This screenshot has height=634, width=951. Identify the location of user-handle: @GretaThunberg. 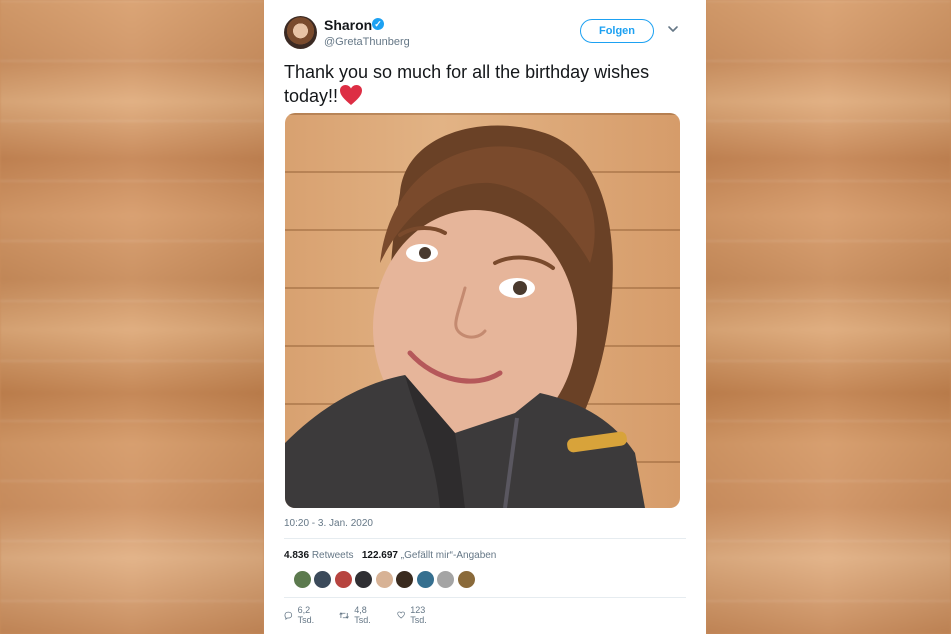
(367, 42).